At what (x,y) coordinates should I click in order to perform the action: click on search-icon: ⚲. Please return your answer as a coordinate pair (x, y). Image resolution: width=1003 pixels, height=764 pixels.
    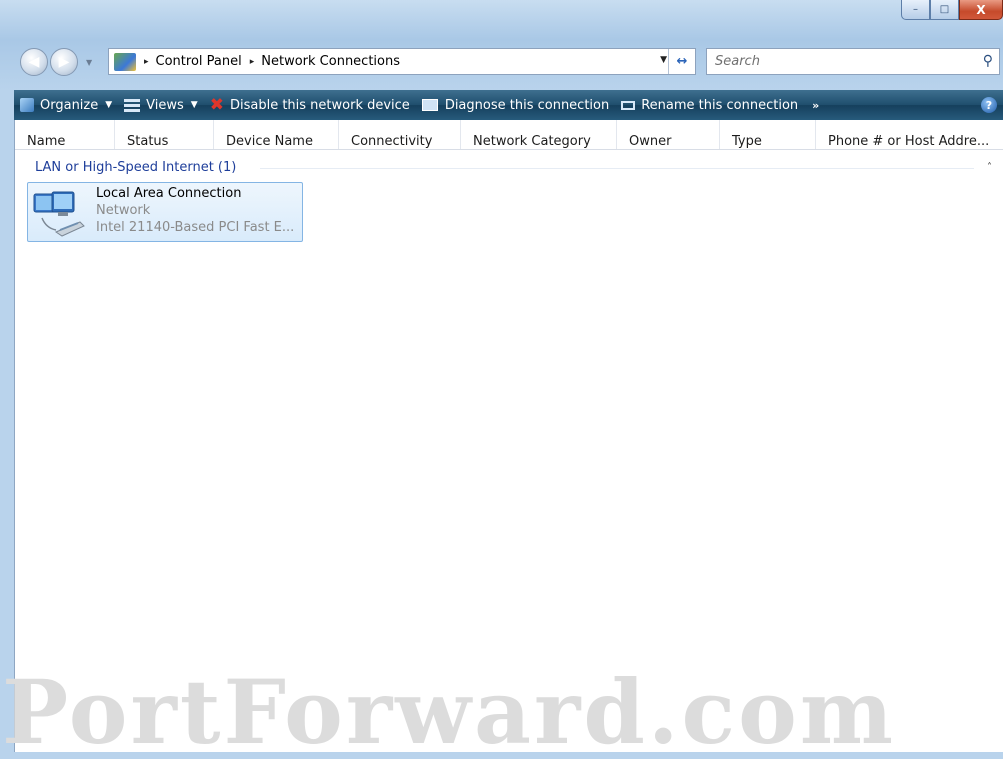
    Looking at the image, I should click on (988, 61).